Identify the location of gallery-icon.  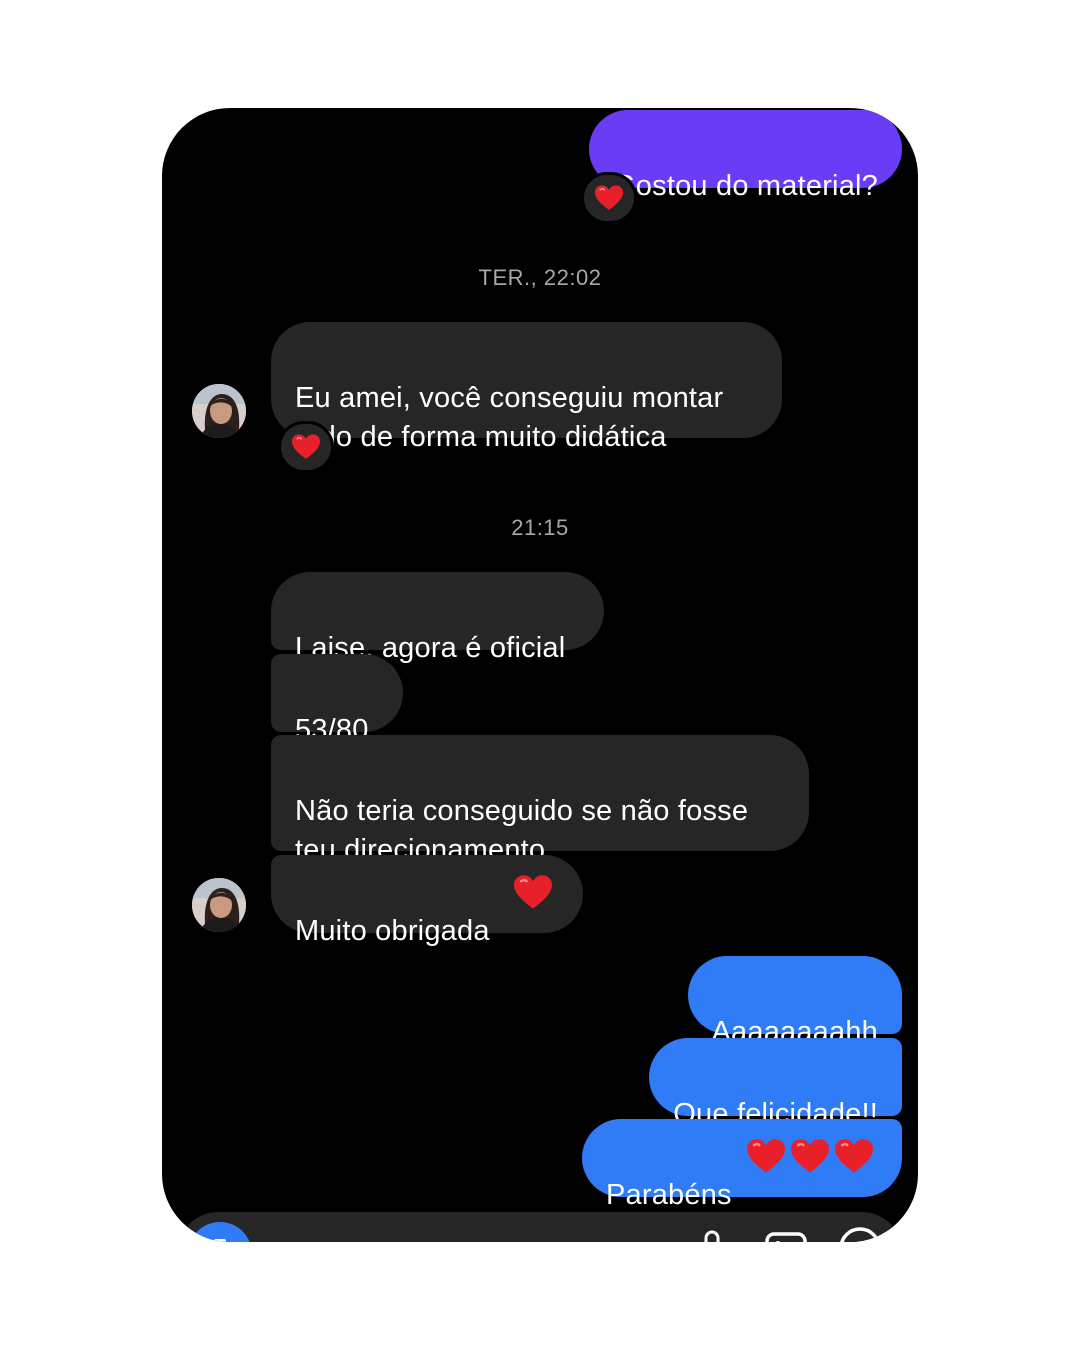
(786, 1236).